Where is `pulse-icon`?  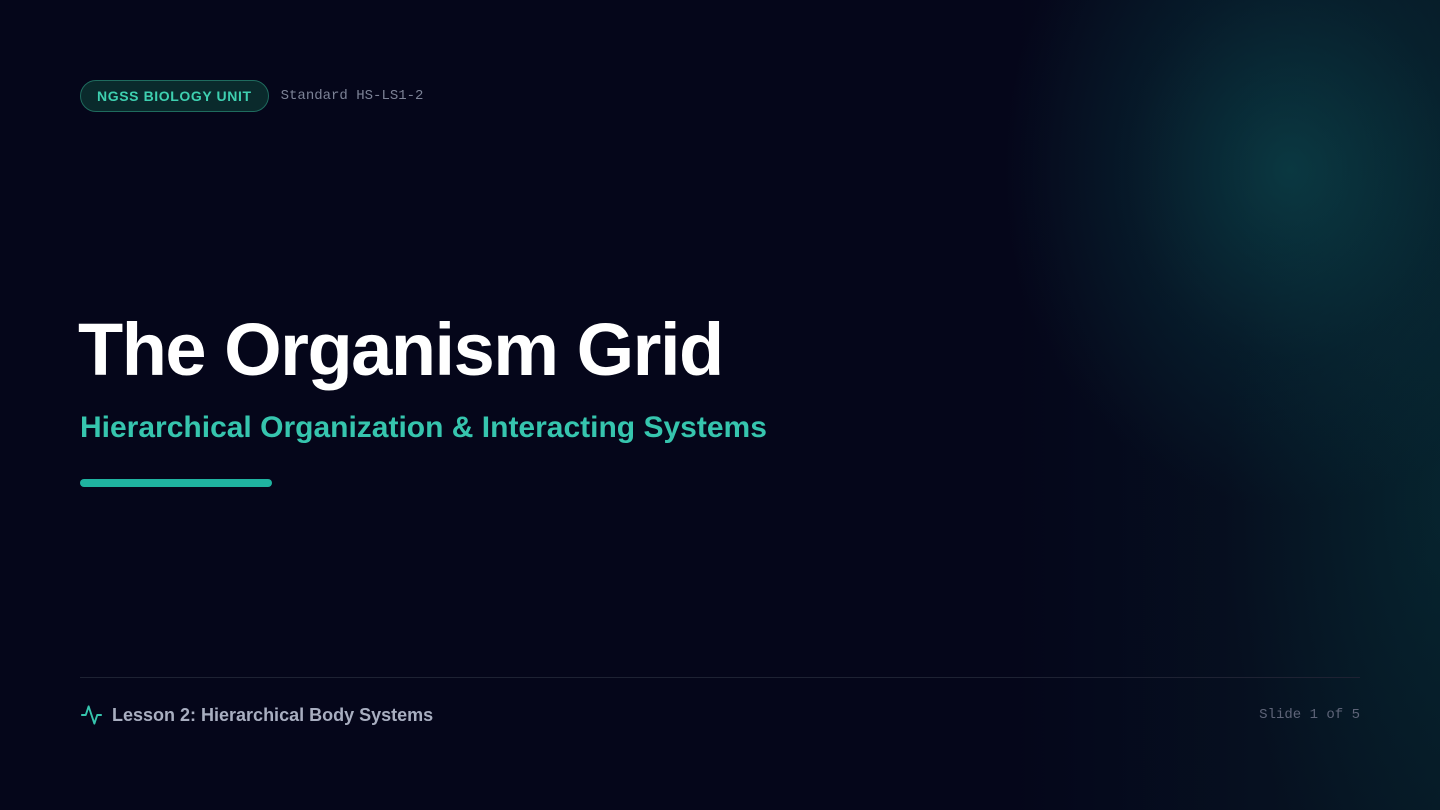
pulse-icon is located at coordinates (91, 715).